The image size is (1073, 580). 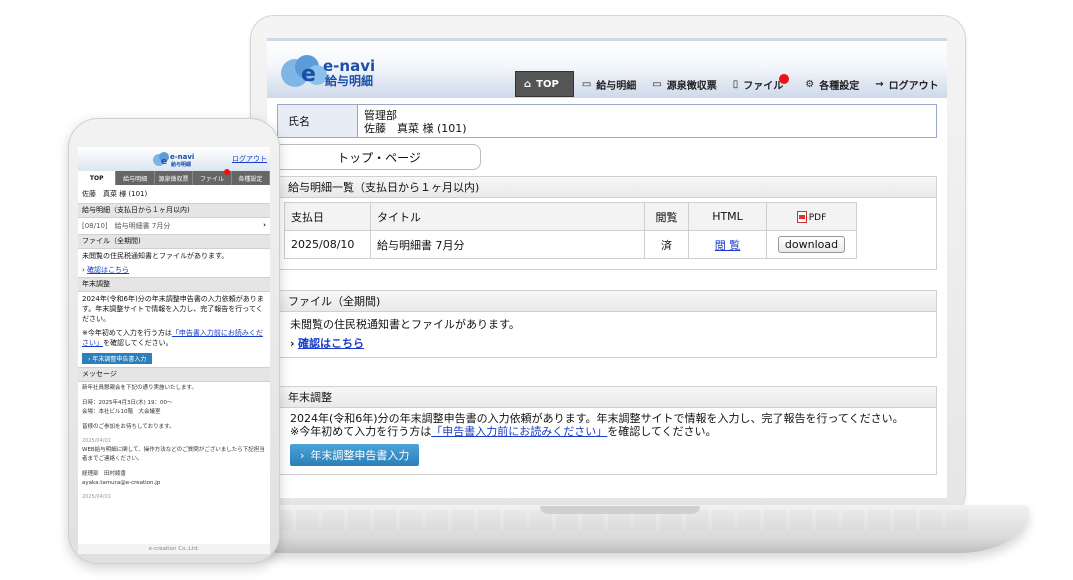 I want to click on phone-tabs: TOP 給与明細 源泉徴収票 ファイル 各種設定, so click(x=174, y=177).